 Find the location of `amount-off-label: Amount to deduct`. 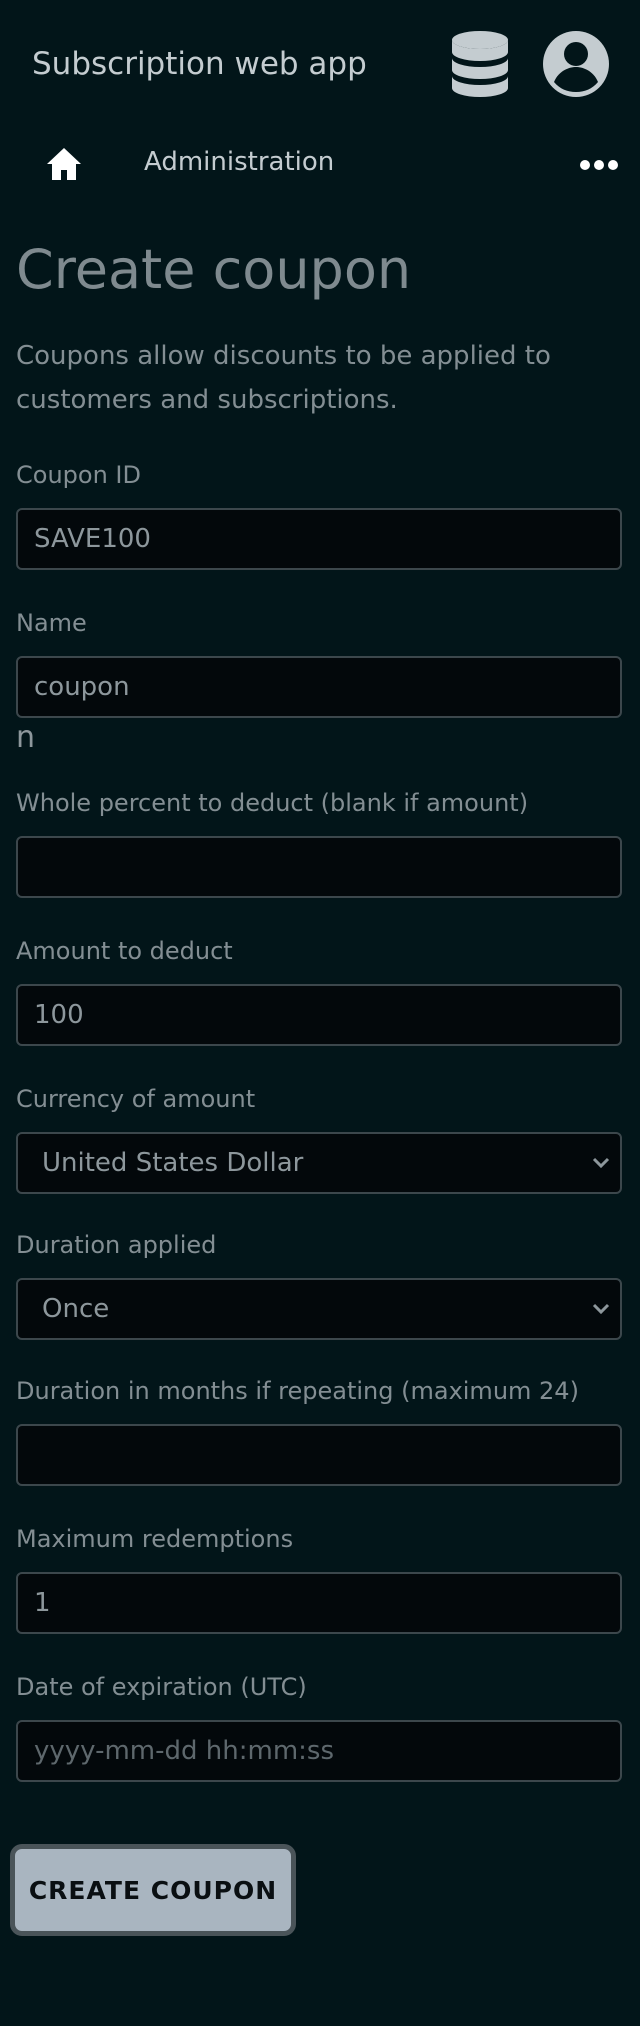

amount-off-label: Amount to deduct is located at coordinates (124, 951).